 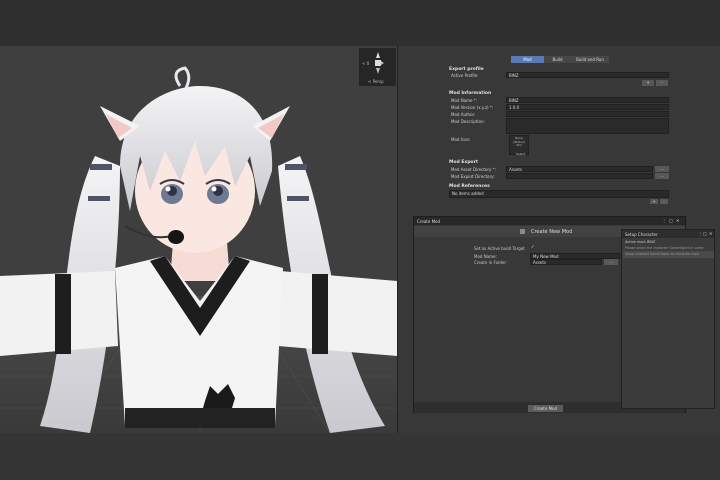 What do you see at coordinates (464, 162) in the screenshot?
I see `mod-export-header: Mod Export` at bounding box center [464, 162].